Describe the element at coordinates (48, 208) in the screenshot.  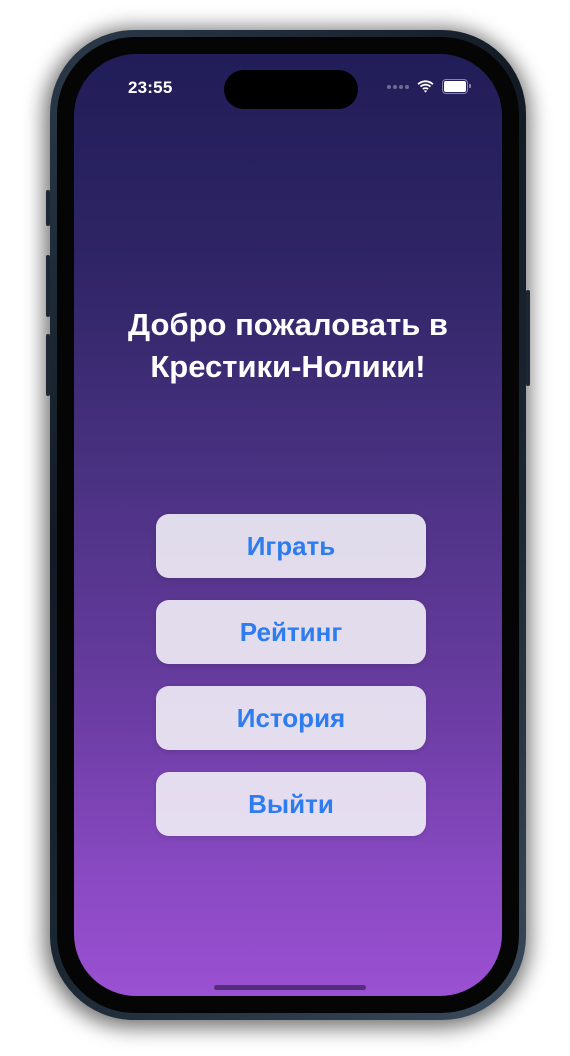
I see `action-button` at that location.